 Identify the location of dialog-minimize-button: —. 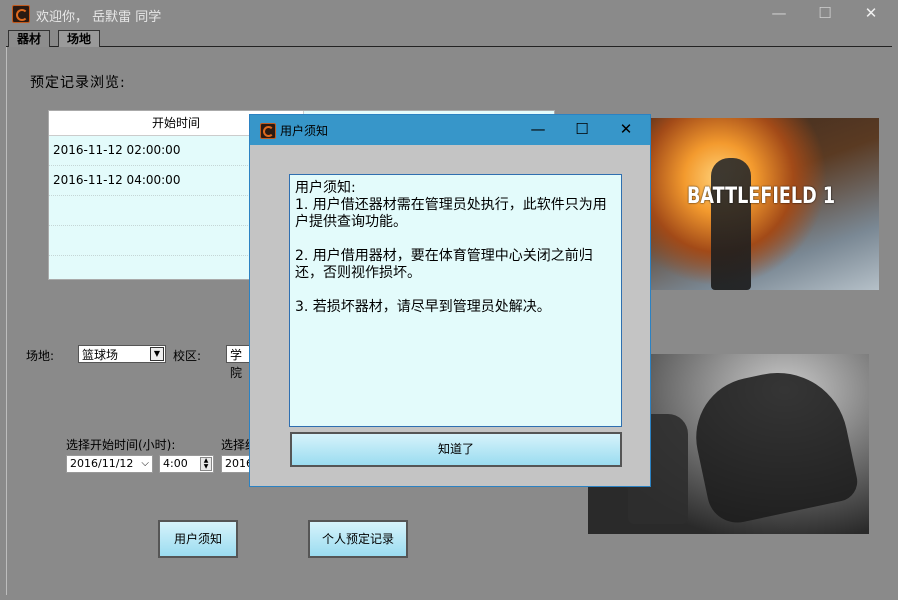
(538, 130).